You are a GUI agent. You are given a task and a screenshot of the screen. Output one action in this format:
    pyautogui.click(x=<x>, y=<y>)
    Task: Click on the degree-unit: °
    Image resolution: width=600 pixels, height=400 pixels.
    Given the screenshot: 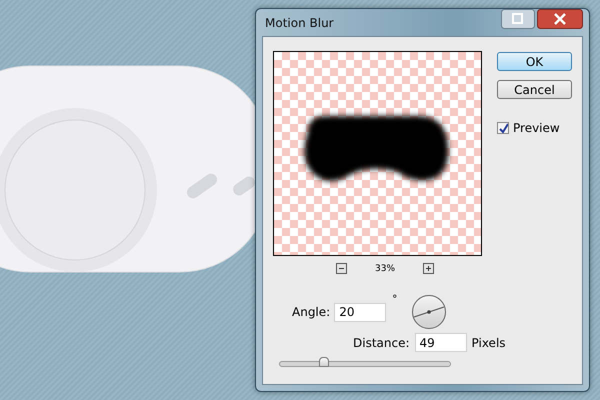 What is the action you would take?
    pyautogui.click(x=395, y=299)
    